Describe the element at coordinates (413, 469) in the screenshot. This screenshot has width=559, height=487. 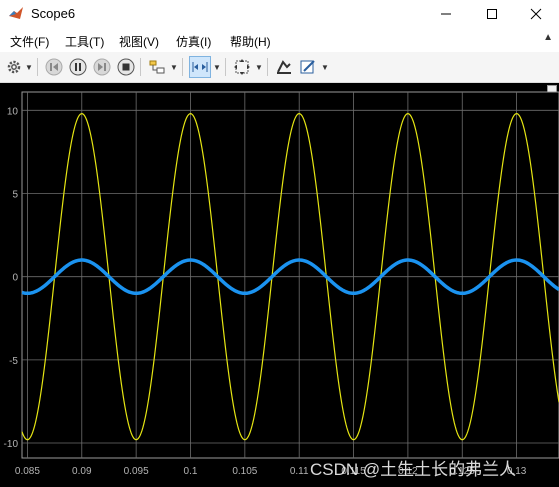
I see `csdn-watermark: CSDN @土生土长的弗兰人` at that location.